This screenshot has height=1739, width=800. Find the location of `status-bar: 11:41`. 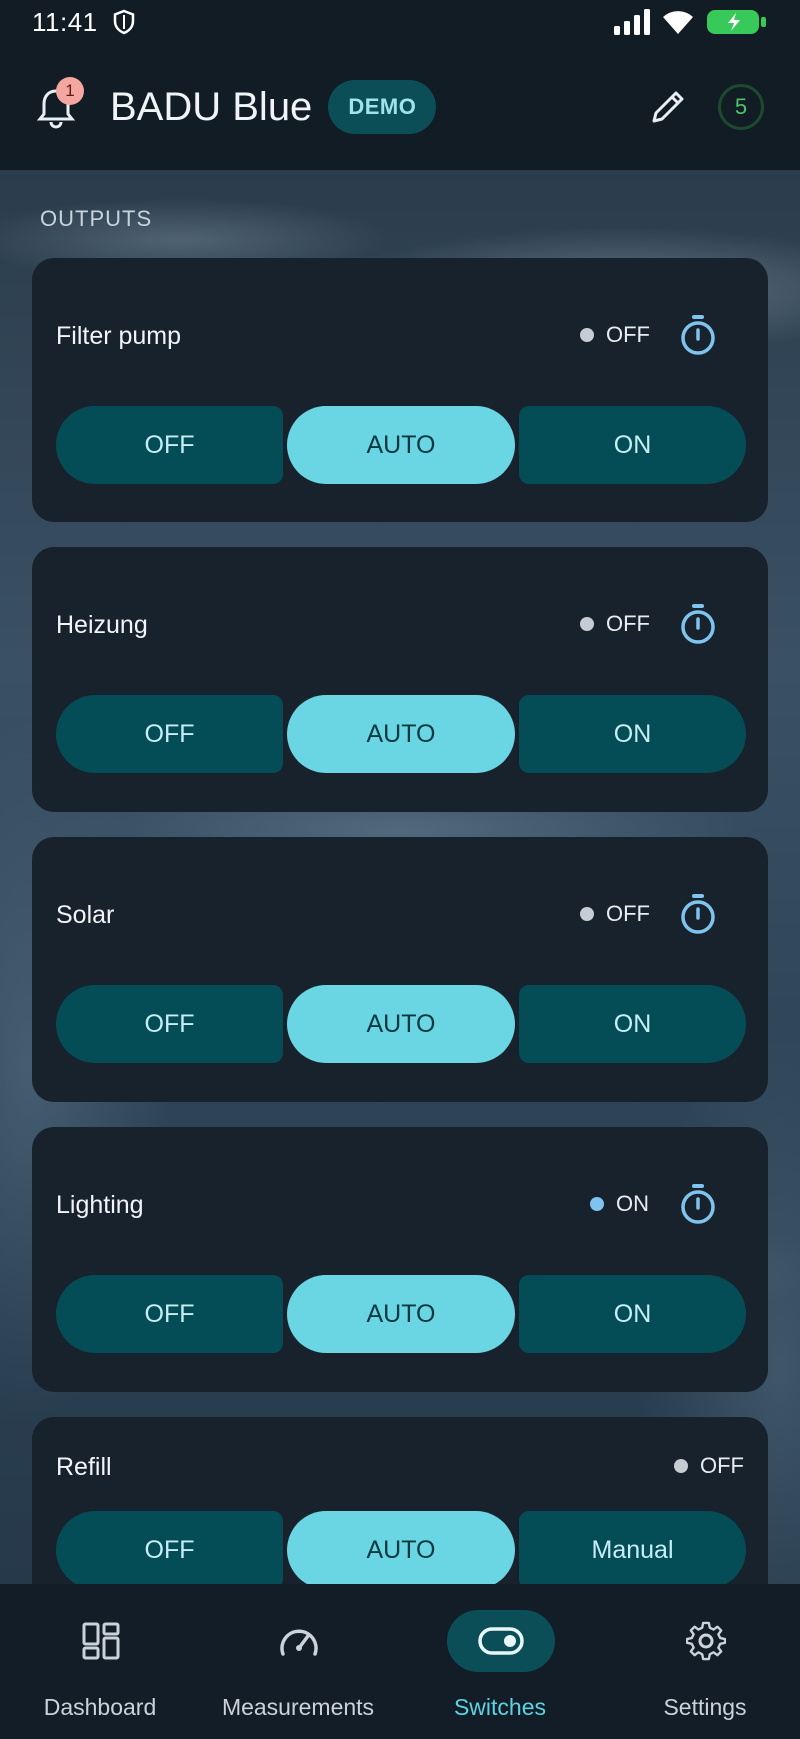

status-bar: 11:41 is located at coordinates (400, 22).